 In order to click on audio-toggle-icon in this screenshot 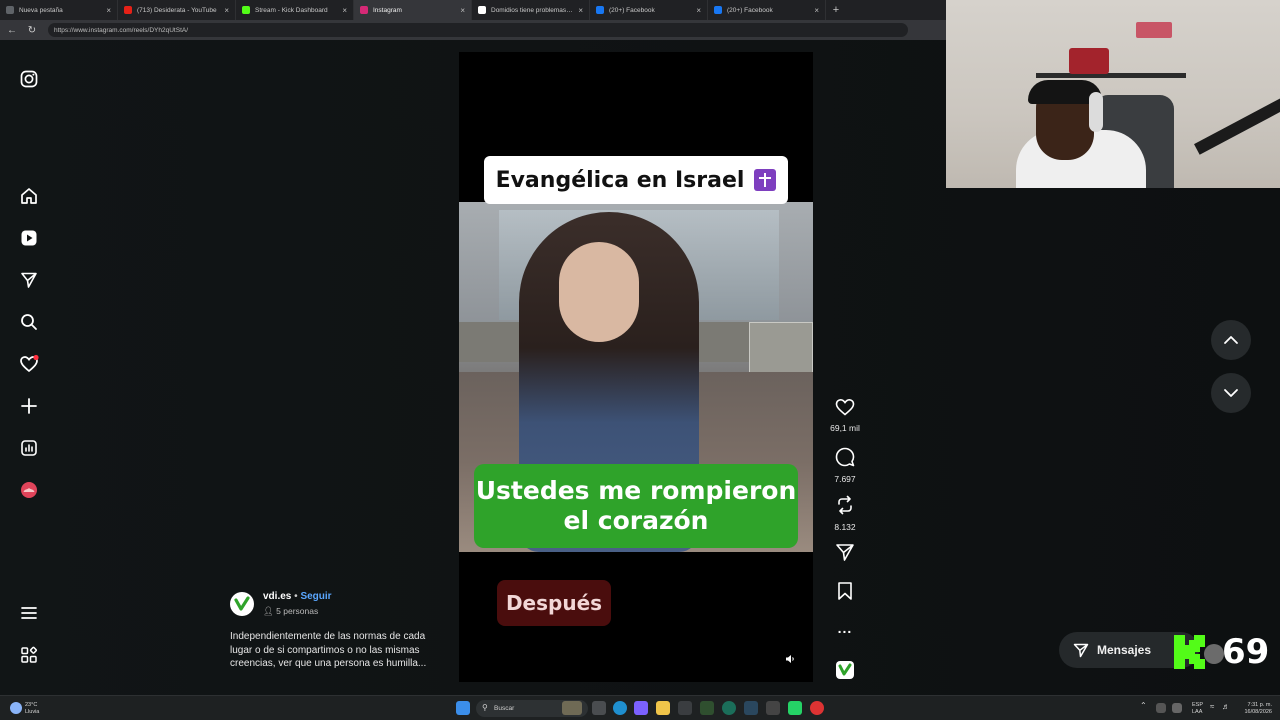, I will do `click(790, 659)`.